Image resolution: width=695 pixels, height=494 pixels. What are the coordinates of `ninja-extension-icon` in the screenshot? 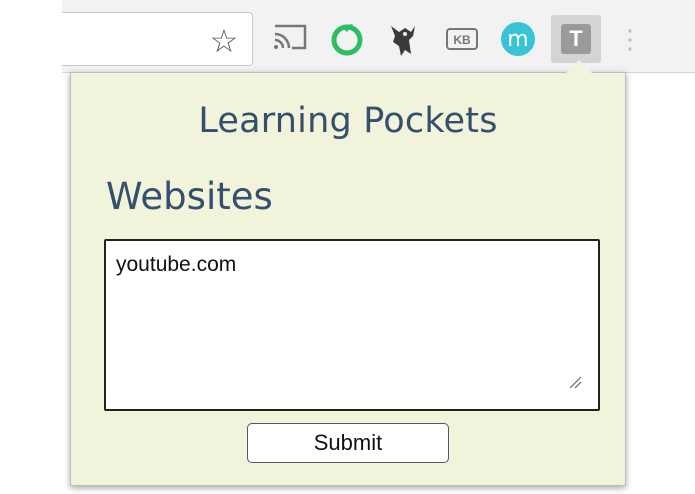 It's located at (403, 39).